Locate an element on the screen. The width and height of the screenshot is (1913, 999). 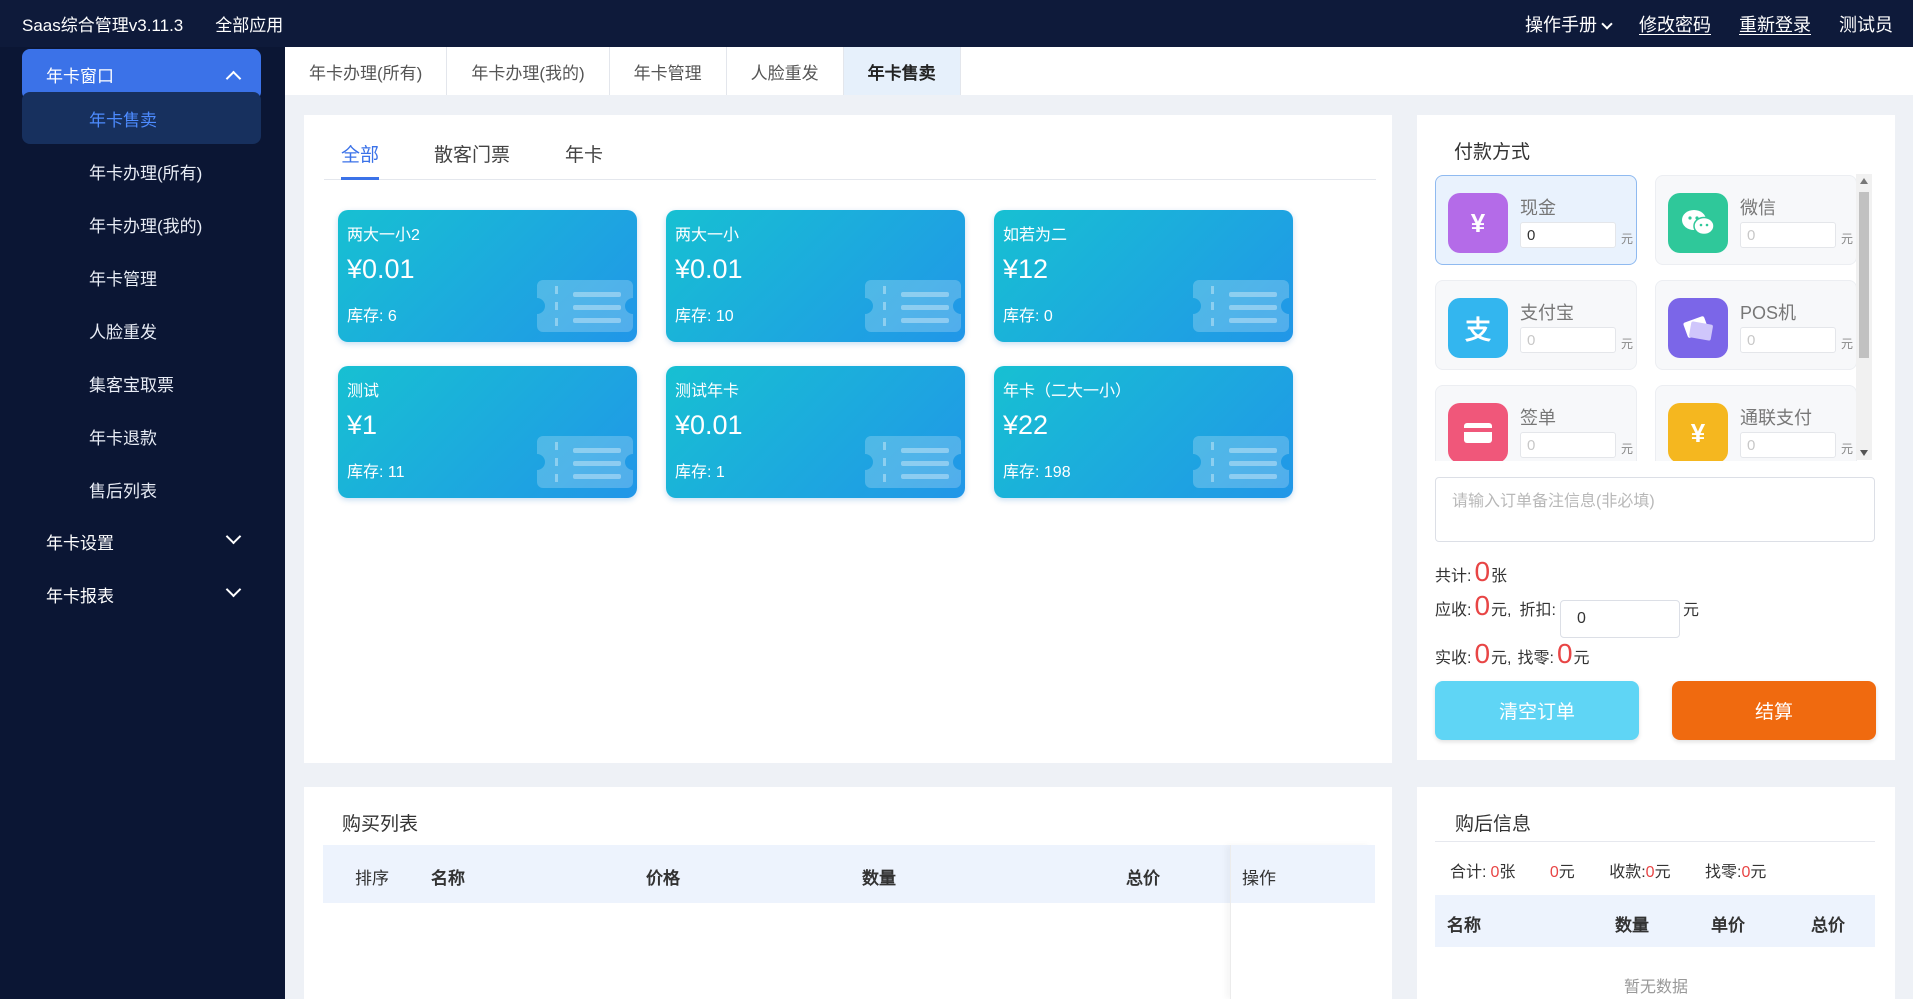
sidebar-group-card-settings: 年卡设置 is located at coordinates (141, 541).